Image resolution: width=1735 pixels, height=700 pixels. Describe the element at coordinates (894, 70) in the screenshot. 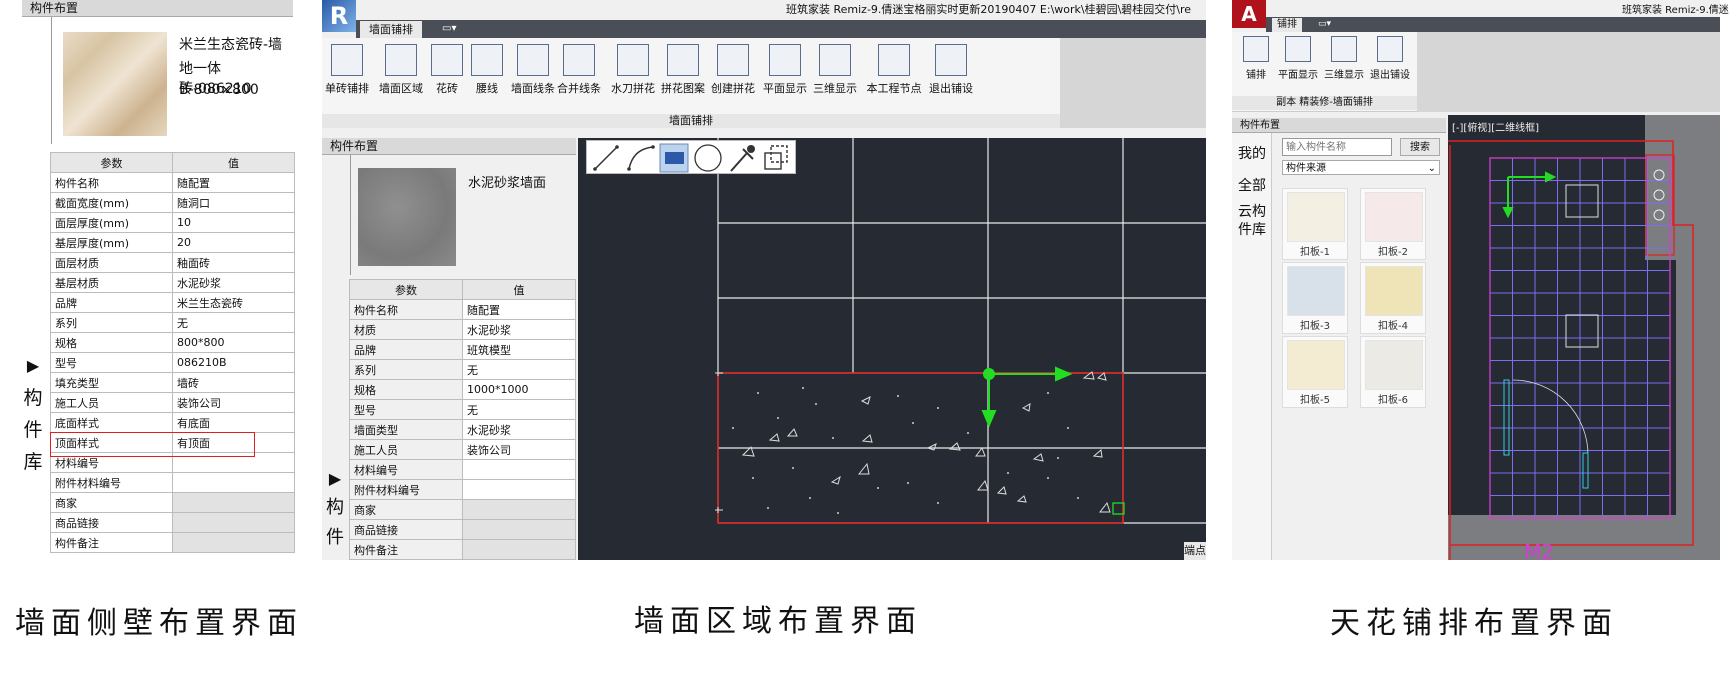

I see `ribbon-tool-12: 本工程节点` at that location.